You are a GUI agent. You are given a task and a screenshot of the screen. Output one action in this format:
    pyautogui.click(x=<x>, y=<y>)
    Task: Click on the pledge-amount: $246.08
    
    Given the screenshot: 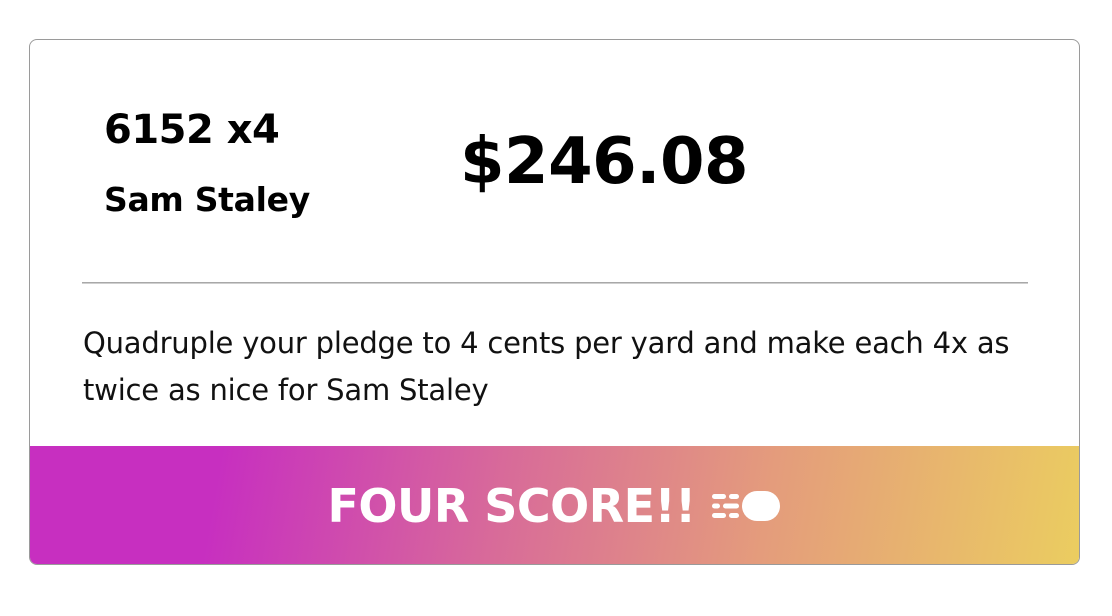 What is the action you would take?
    pyautogui.click(x=604, y=162)
    